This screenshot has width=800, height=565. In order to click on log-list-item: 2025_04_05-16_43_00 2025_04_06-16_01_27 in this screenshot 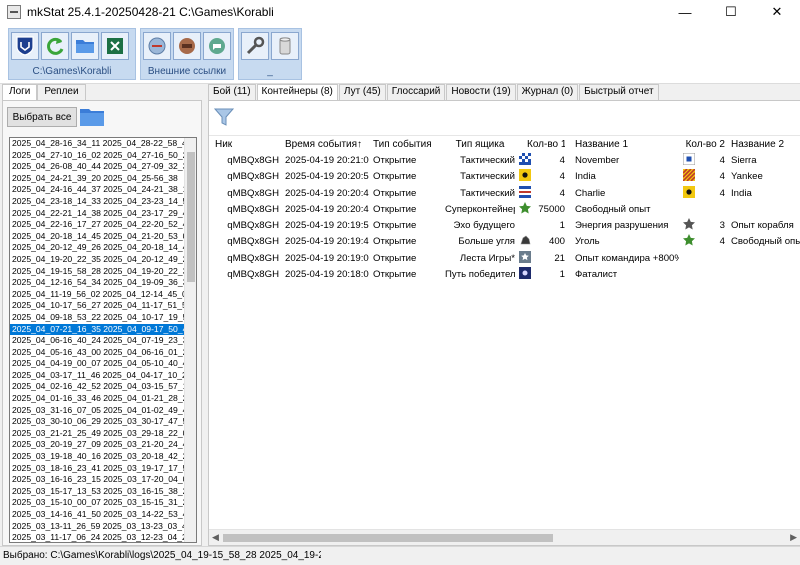, I will do `click(97, 353)`.